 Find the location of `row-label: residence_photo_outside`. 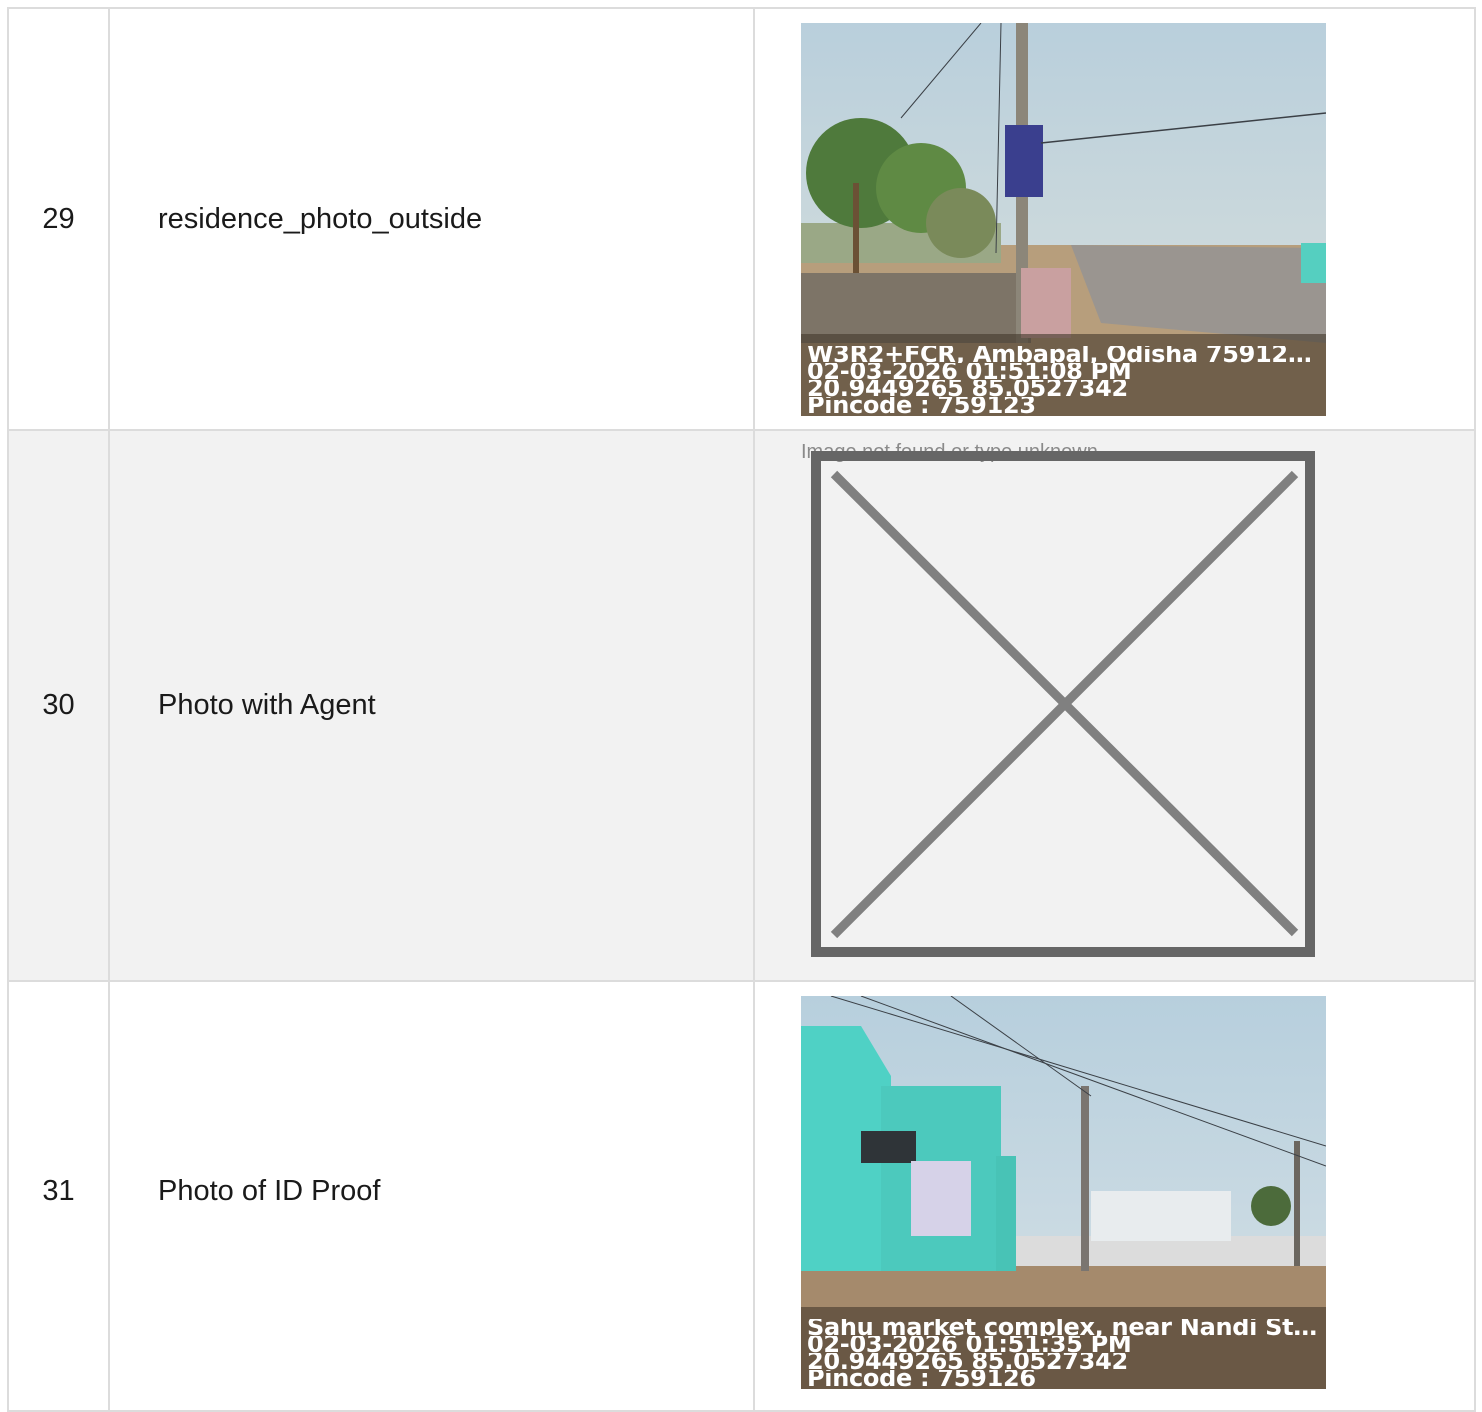

row-label: residence_photo_outside is located at coordinates (431, 219).